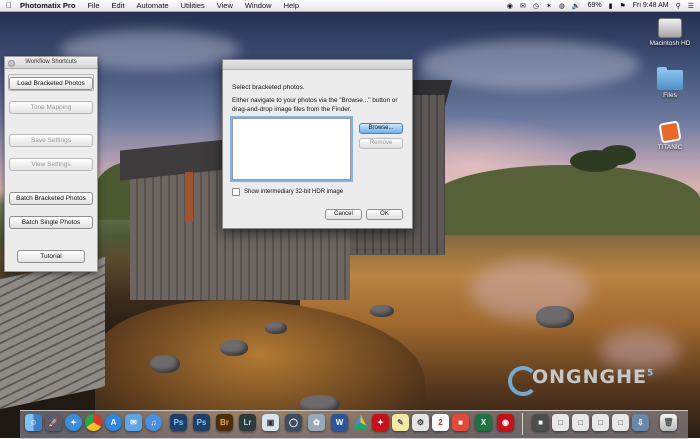 Image resolution: width=700 pixels, height=439 pixels. I want to click on creative-cloud-icon: ◉, so click(510, 6).